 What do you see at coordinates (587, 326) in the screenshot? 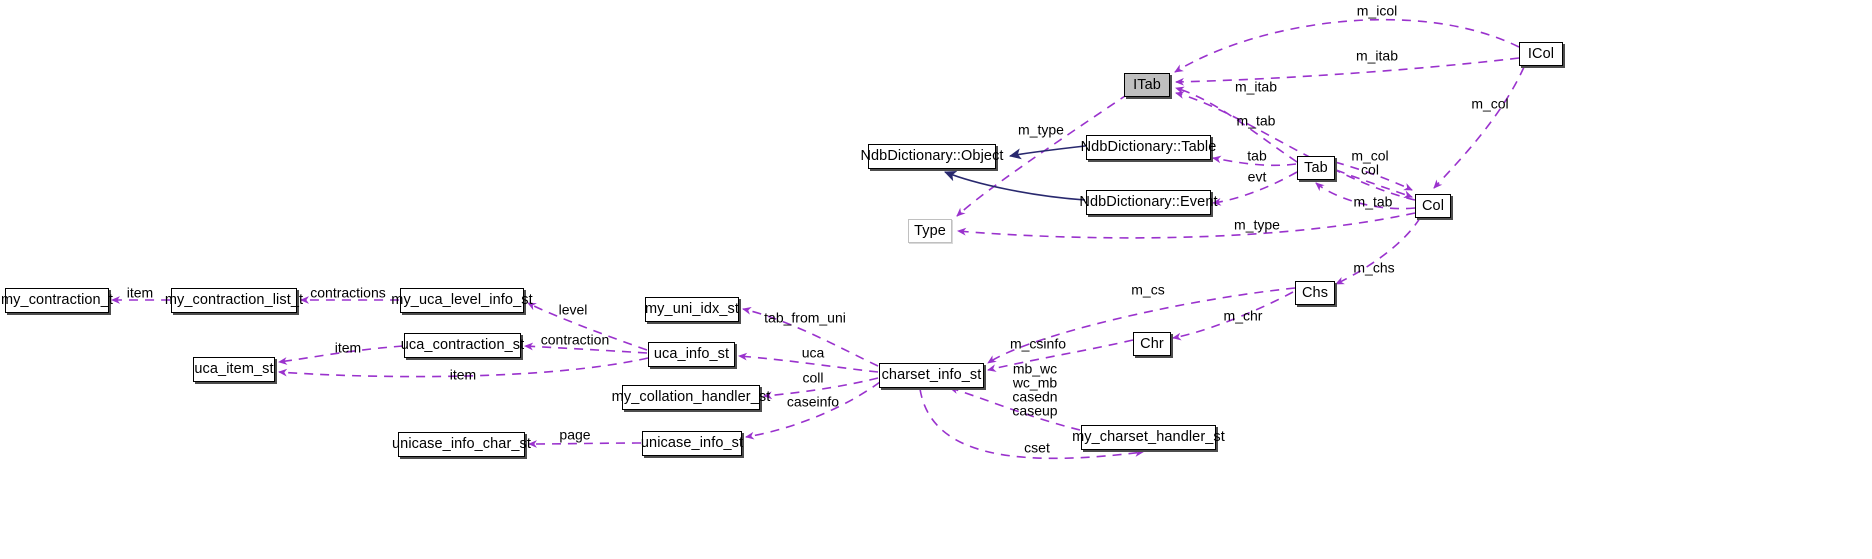
I see `edge-ucainfo-to-ucalevel` at bounding box center [587, 326].